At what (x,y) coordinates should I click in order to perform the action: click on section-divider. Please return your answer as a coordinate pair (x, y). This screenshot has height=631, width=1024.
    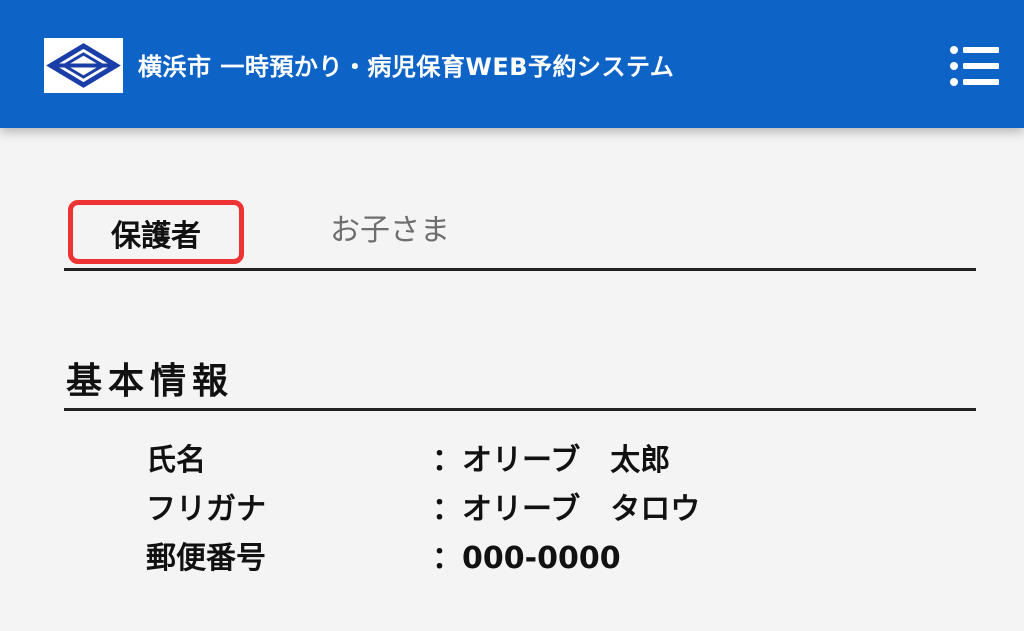
    Looking at the image, I should click on (520, 409).